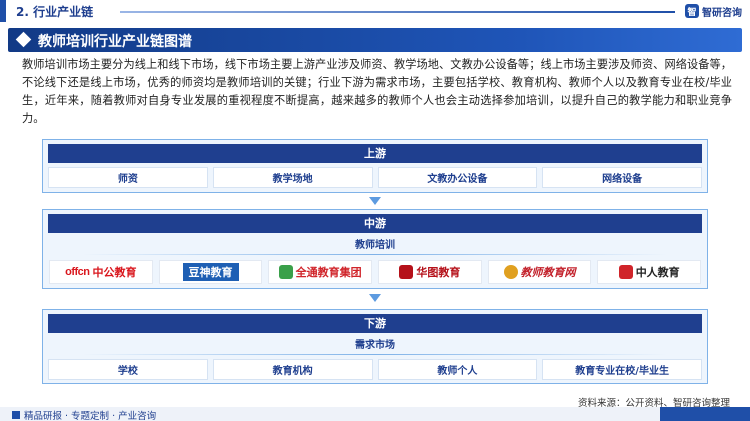  What do you see at coordinates (328, 272) in the screenshot?
I see `logo-text: 全通教育集团` at bounding box center [328, 272].